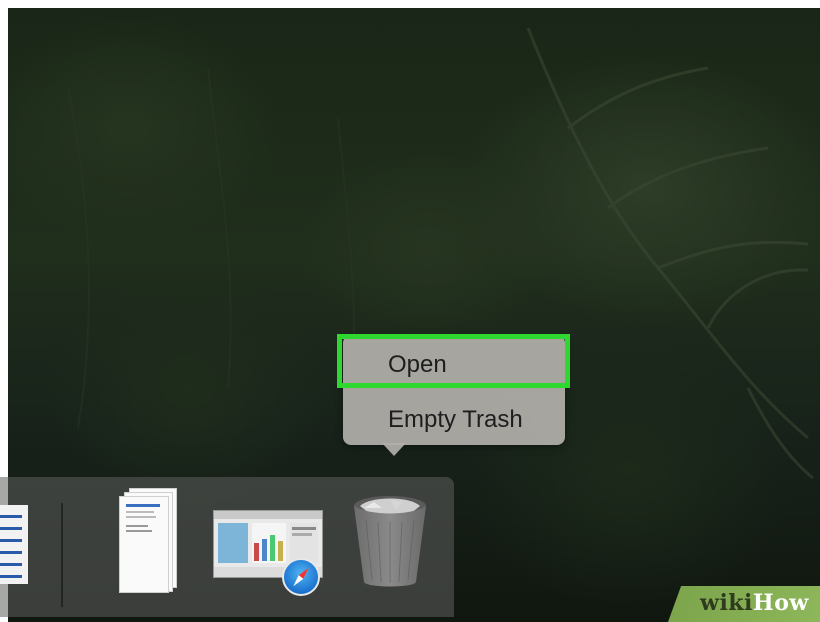 The height and width of the screenshot is (622, 820). What do you see at coordinates (454, 390) in the screenshot?
I see `trash-context-menu: Open Empty Trash` at bounding box center [454, 390].